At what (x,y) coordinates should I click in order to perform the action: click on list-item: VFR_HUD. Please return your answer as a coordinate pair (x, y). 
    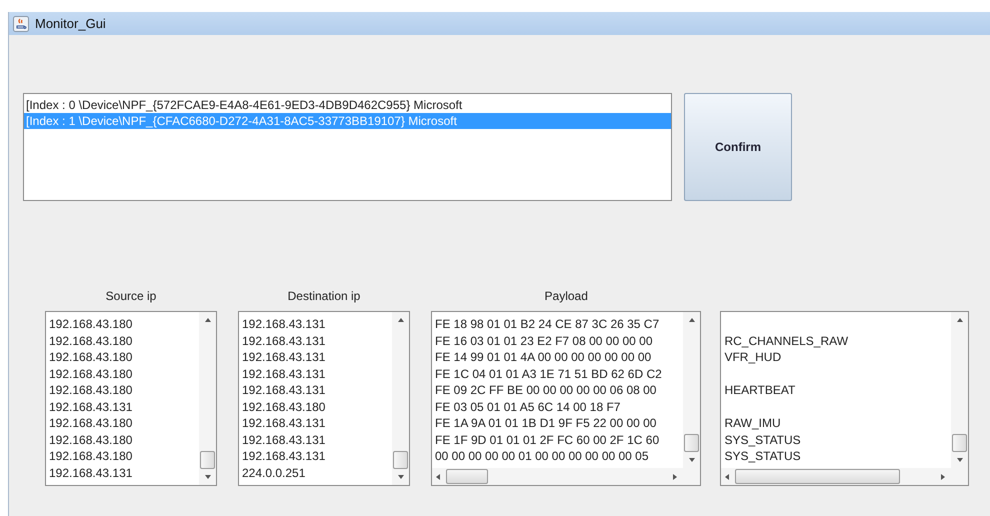
    Looking at the image, I should click on (753, 357).